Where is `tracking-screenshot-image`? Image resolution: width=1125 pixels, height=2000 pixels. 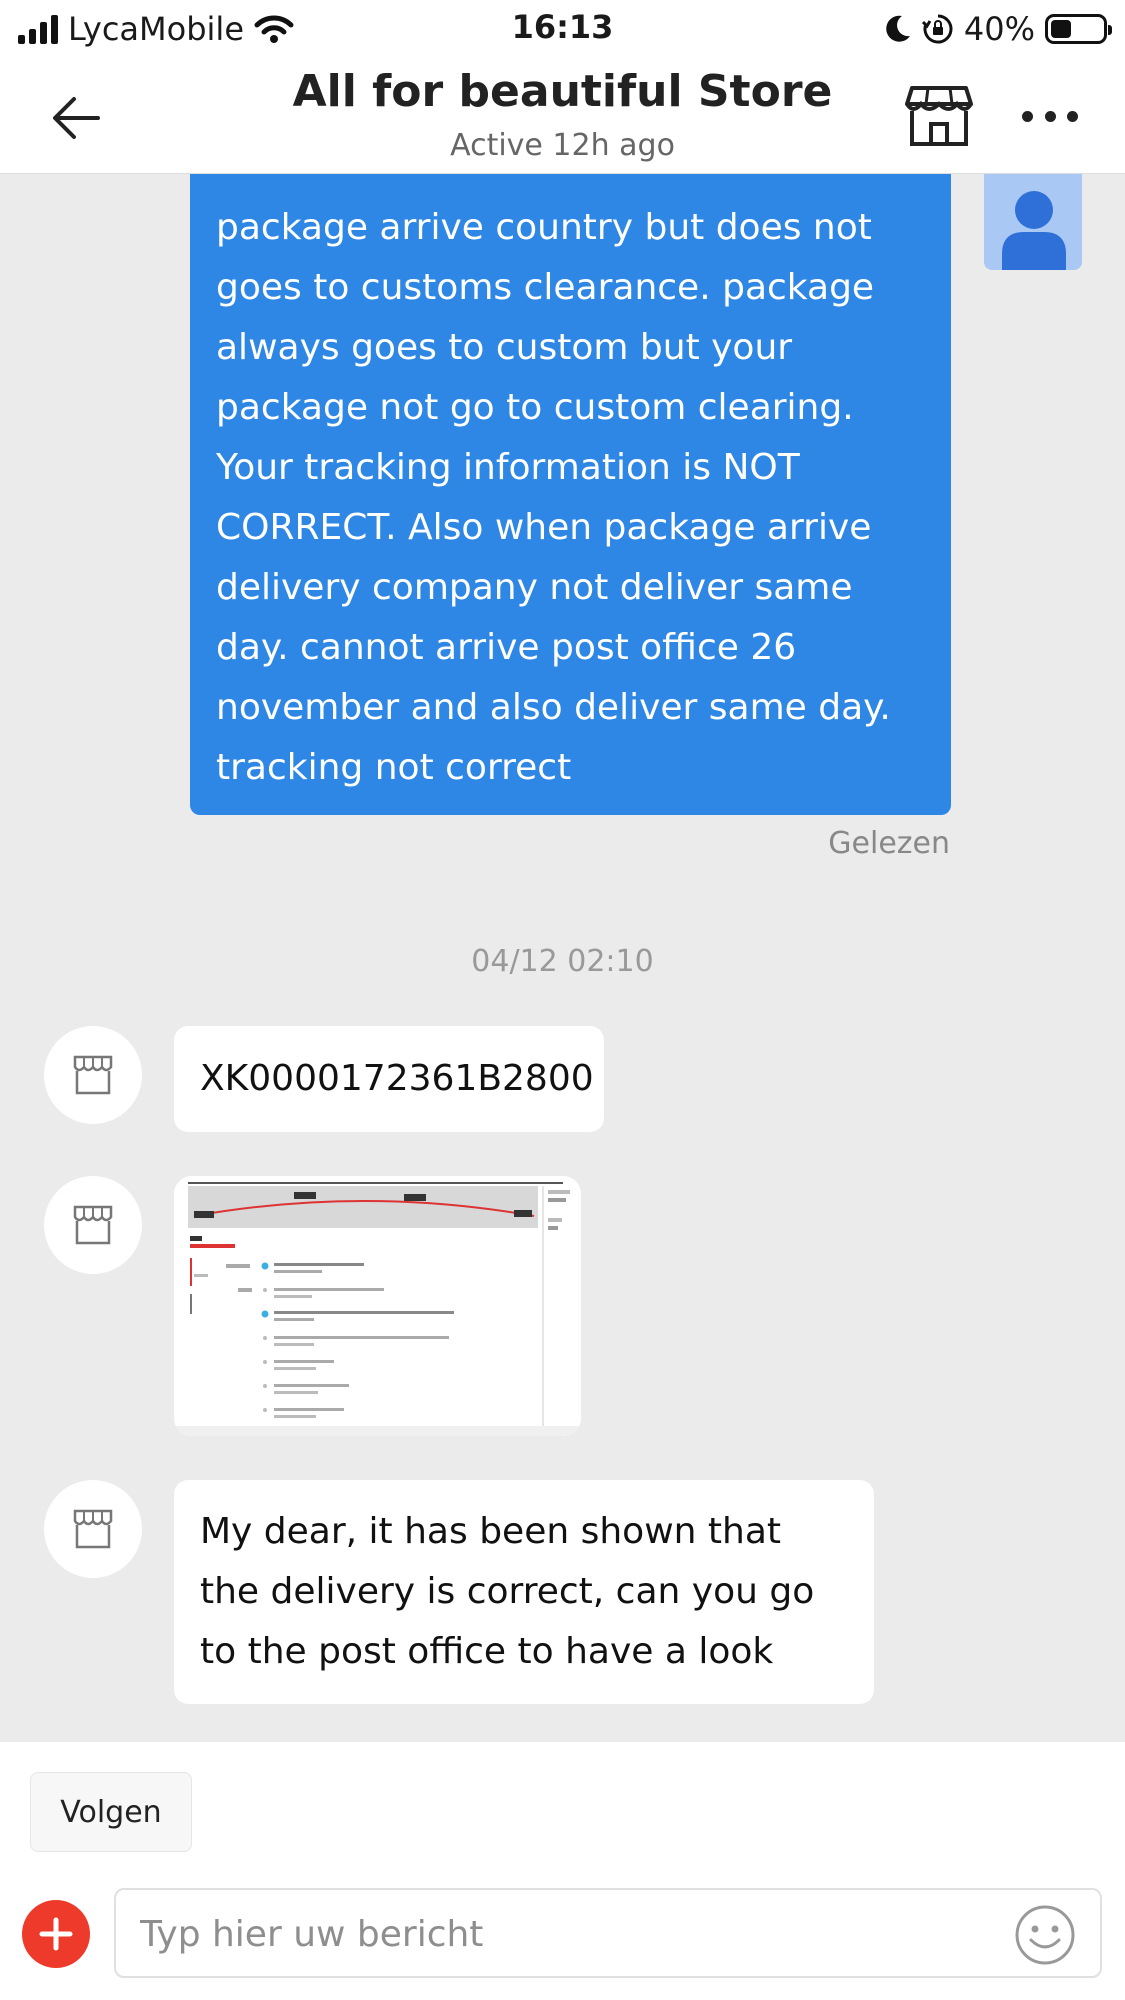
tracking-screenshot-image is located at coordinates (377, 1306).